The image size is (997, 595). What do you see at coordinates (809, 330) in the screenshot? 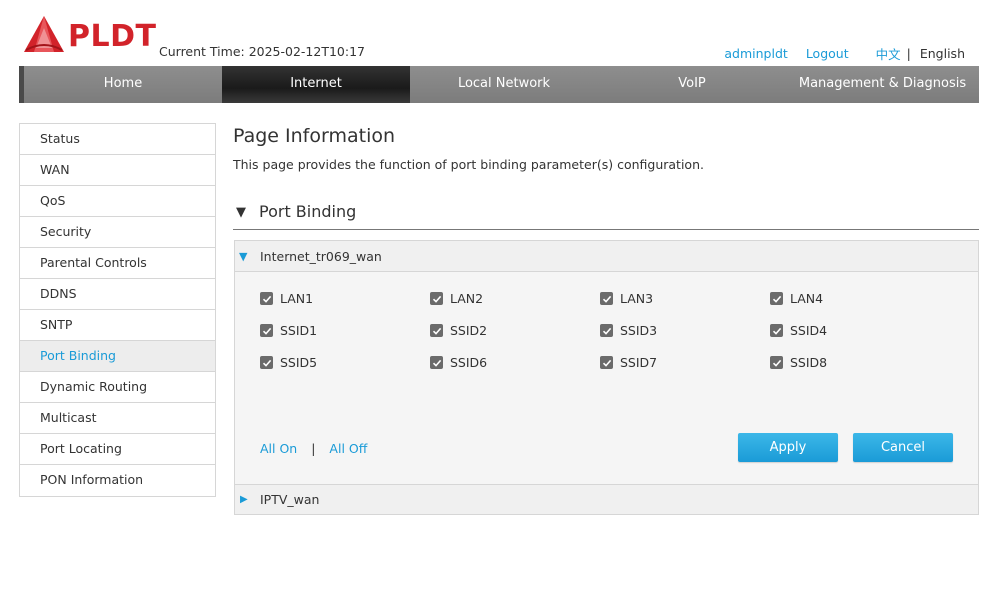
I see `checkbox-label: SSID4` at bounding box center [809, 330].